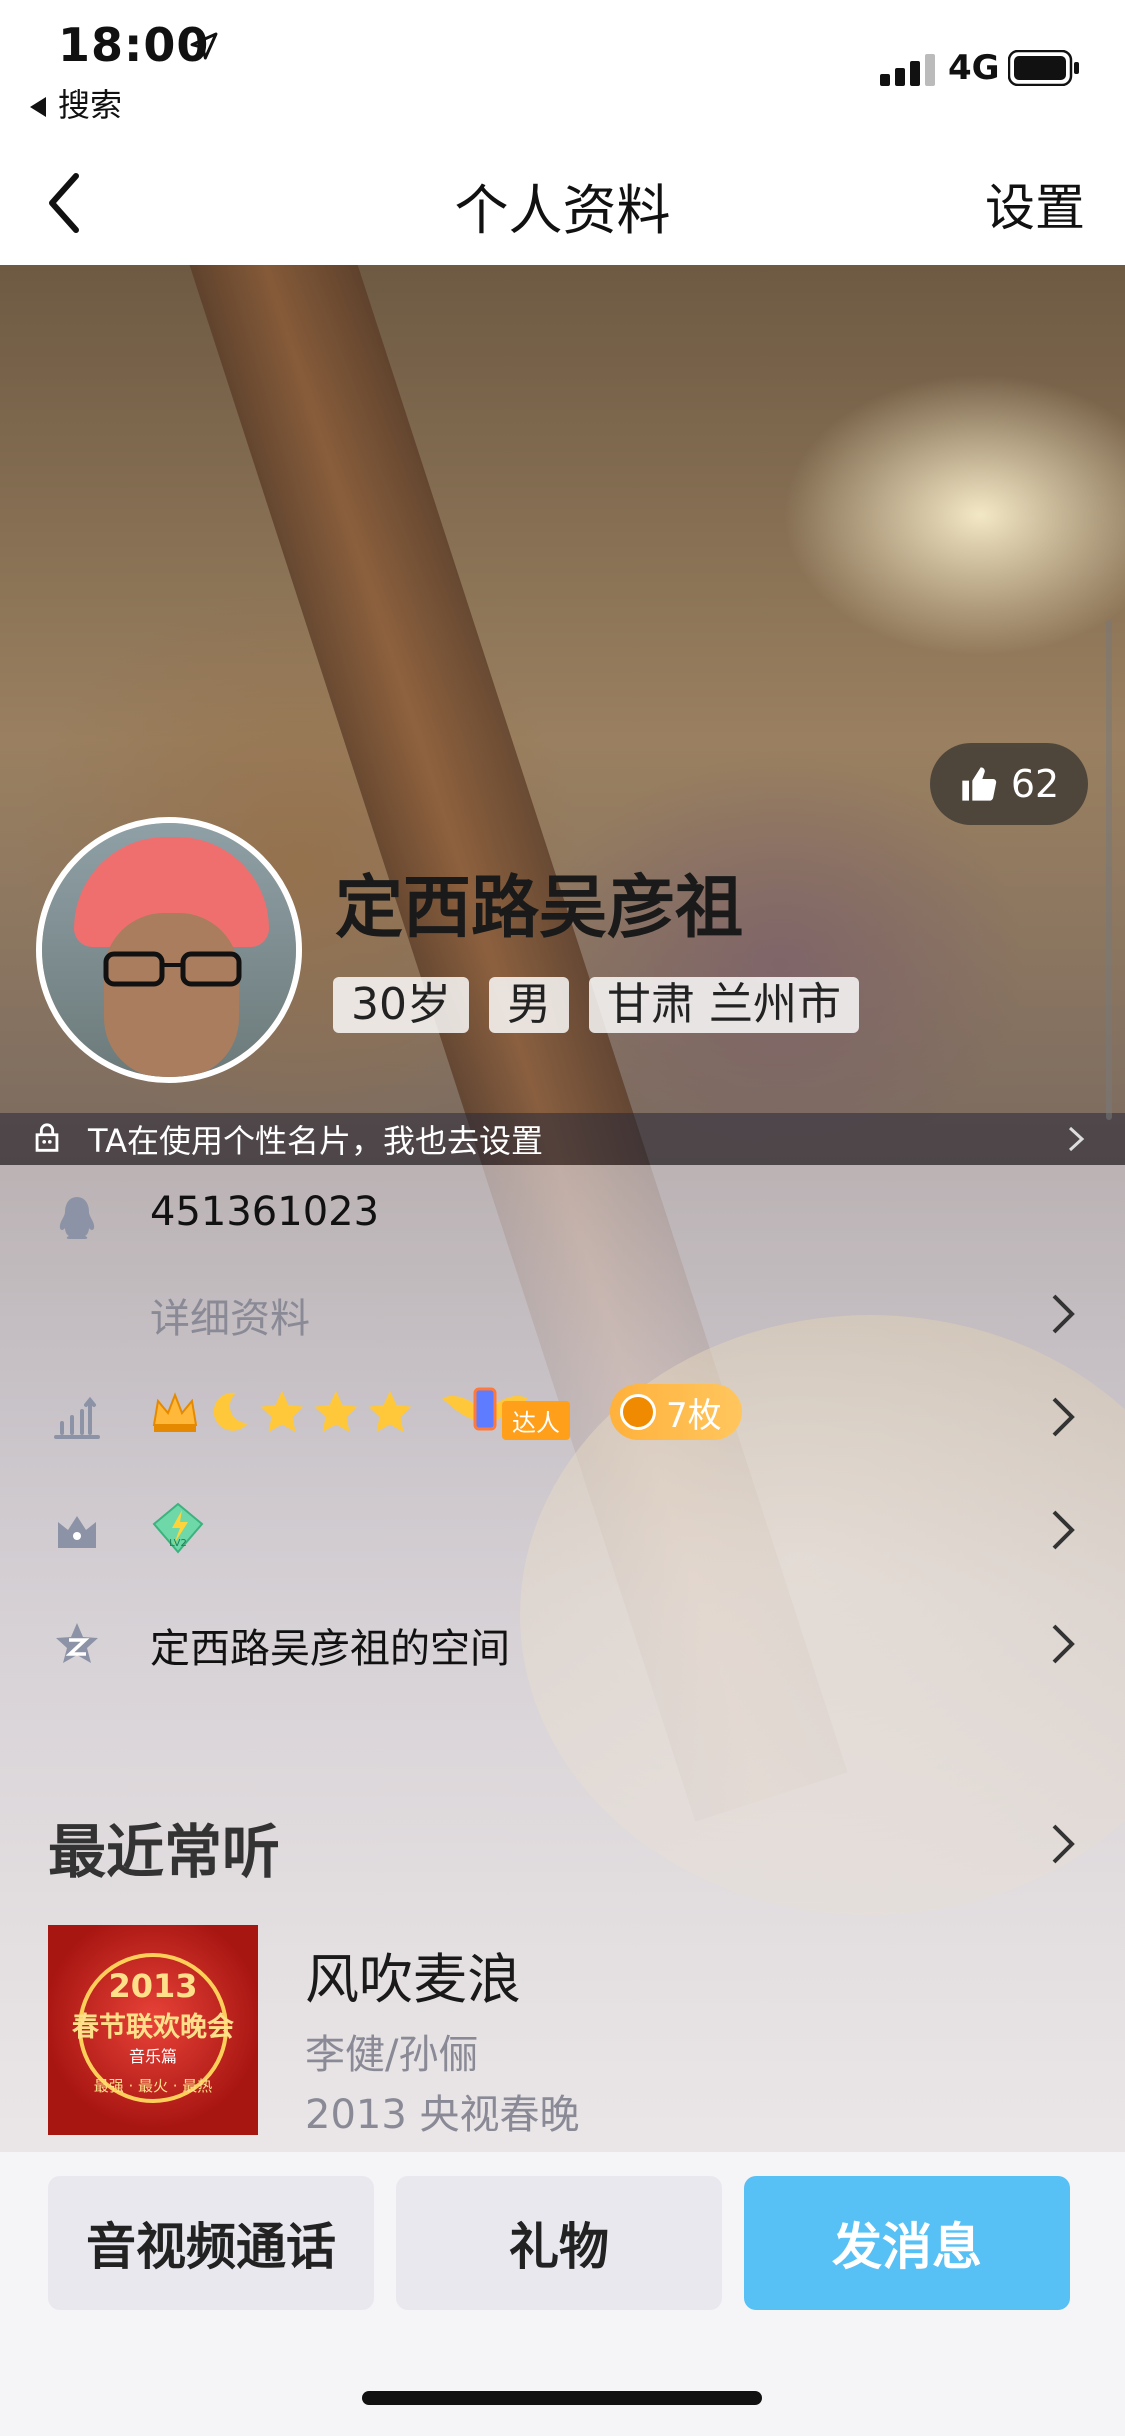 Image resolution: width=1125 pixels, height=2436 pixels. What do you see at coordinates (392, 2055) in the screenshot?
I see `song-artist: 李健/孙俪` at bounding box center [392, 2055].